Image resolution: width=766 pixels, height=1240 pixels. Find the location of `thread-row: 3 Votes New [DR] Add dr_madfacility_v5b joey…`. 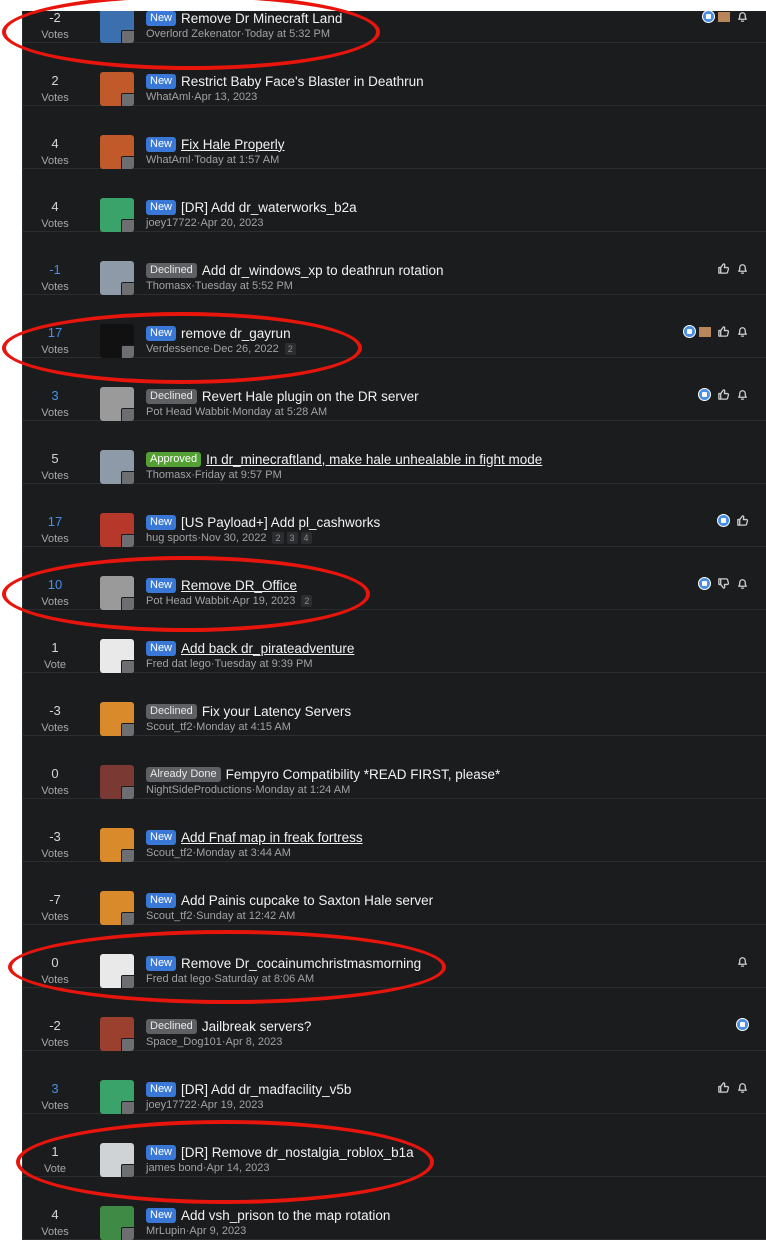

thread-row: 3 Votes New [DR] Add dr_madfacility_v5b joey… is located at coordinates (394, 1082).